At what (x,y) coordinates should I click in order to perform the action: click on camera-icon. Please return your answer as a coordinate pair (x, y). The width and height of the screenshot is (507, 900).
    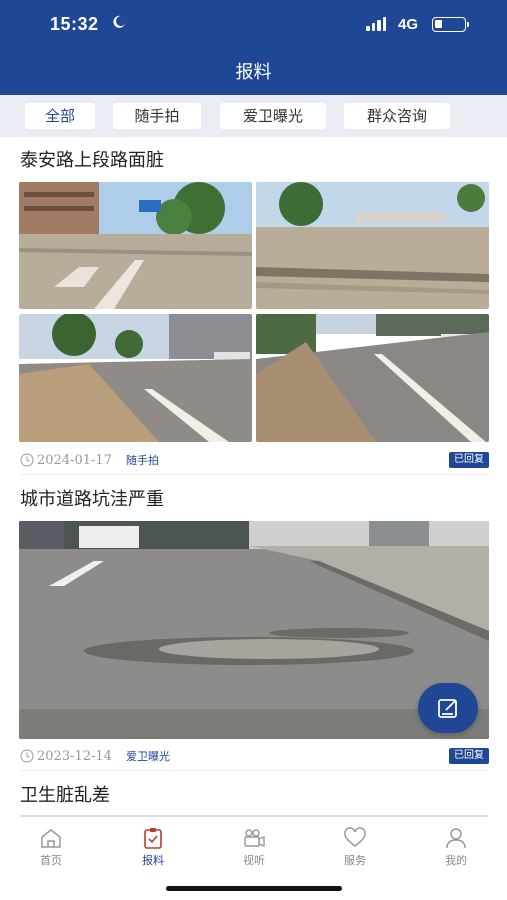
    Looking at the image, I should click on (254, 838).